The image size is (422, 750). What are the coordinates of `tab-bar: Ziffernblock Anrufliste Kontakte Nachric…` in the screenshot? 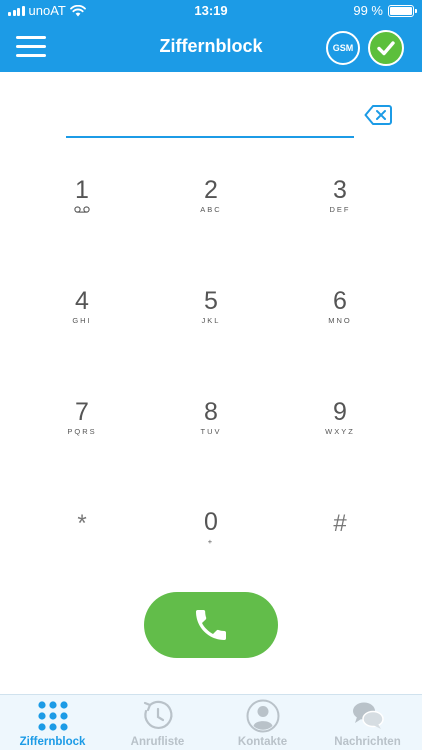 It's located at (211, 722).